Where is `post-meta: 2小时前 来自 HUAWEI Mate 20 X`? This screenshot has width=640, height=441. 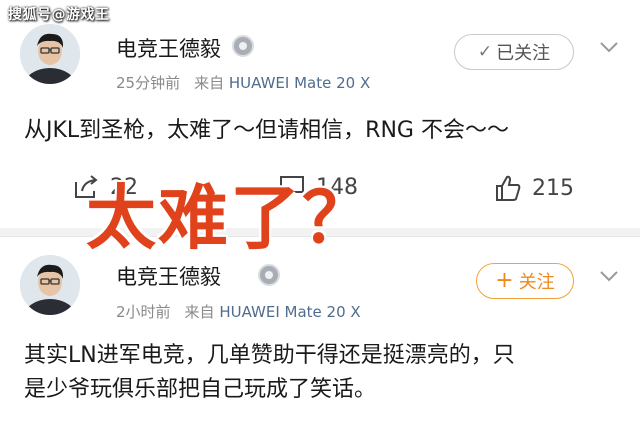
post-meta: 2小时前 来自 HUAWEI Mate 20 X is located at coordinates (238, 311).